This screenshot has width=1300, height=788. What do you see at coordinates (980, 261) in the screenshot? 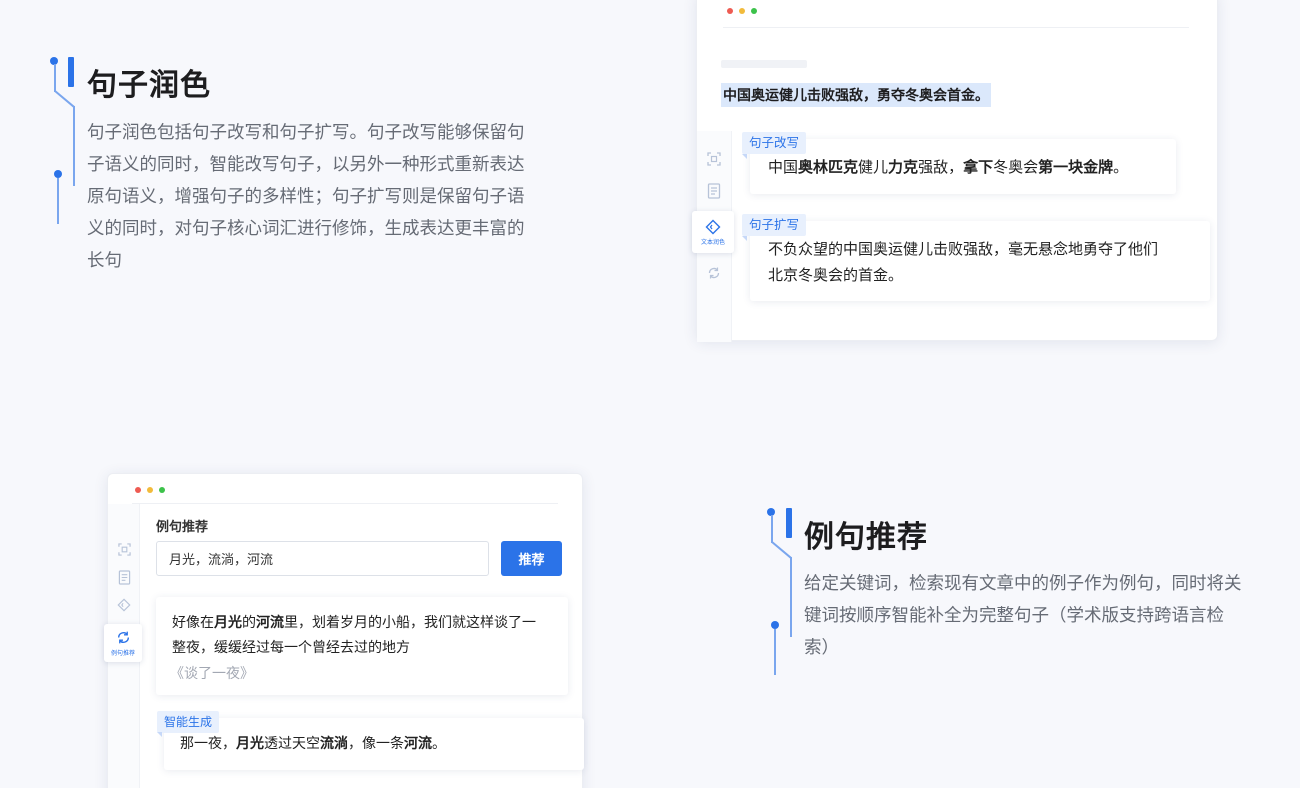
I see `expand-result-card: 不负众望的中国奥运健儿击败强敌，毫无悬念地勇夺了他们 北京冬奥会的首金。` at bounding box center [980, 261].